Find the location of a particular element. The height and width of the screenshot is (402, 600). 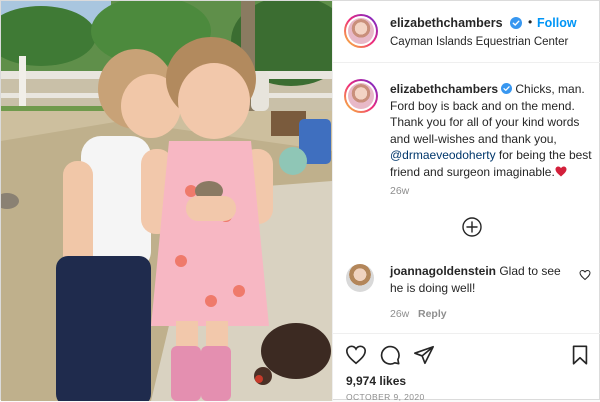

header-username: elizabethchambers is located at coordinates (446, 23).